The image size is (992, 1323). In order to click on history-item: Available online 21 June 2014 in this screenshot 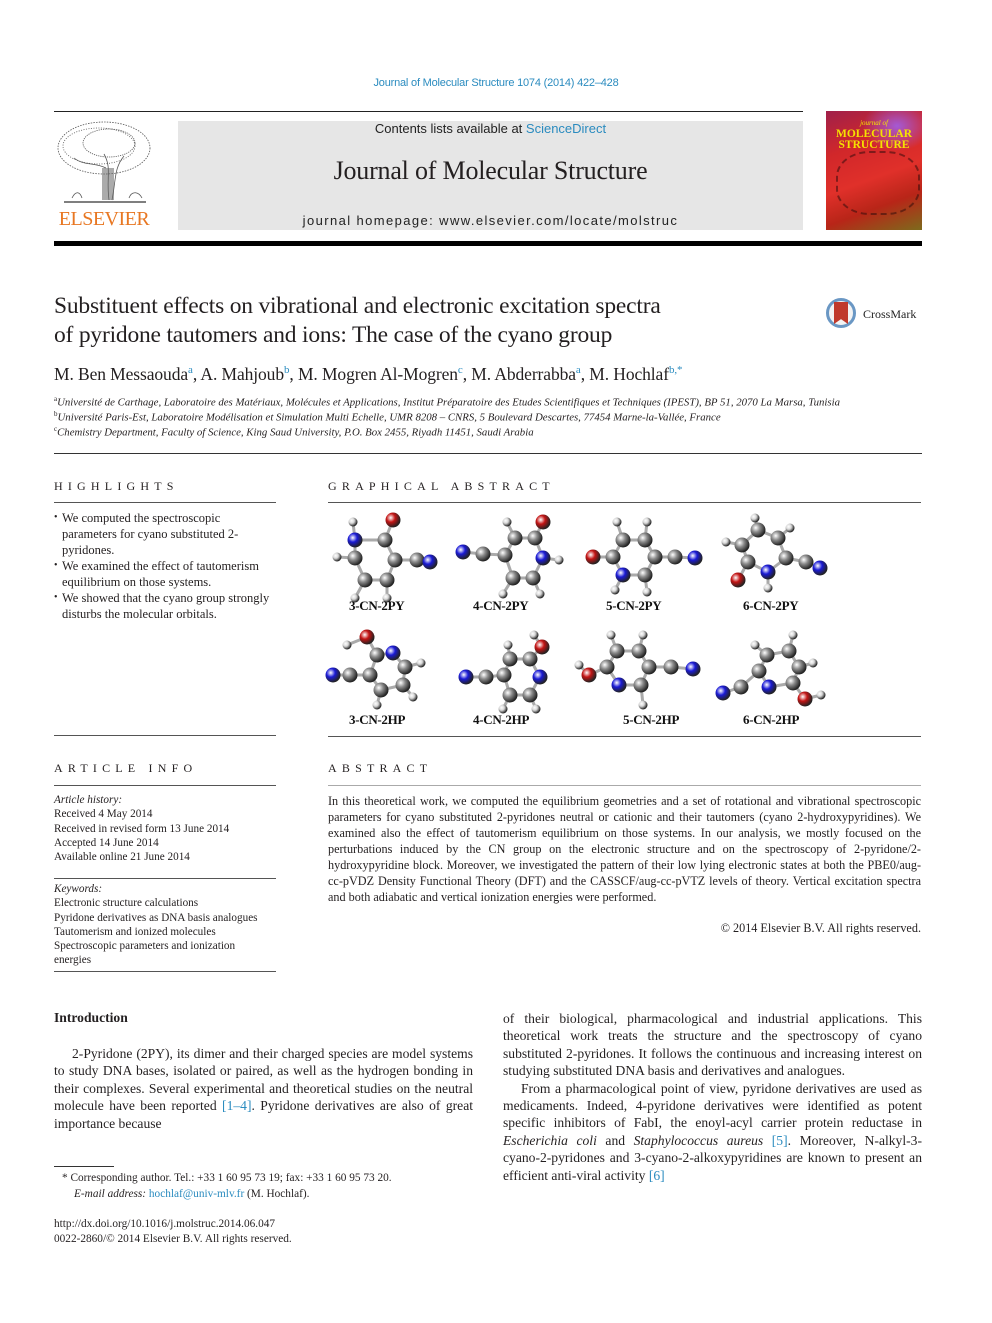, I will do `click(122, 857)`.